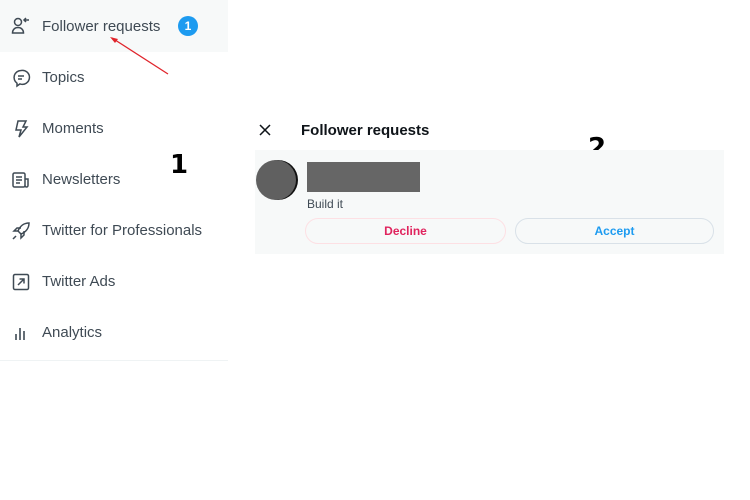 This screenshot has height=500, width=750. Describe the element at coordinates (614, 231) in the screenshot. I see `accept-button: Accept` at that location.